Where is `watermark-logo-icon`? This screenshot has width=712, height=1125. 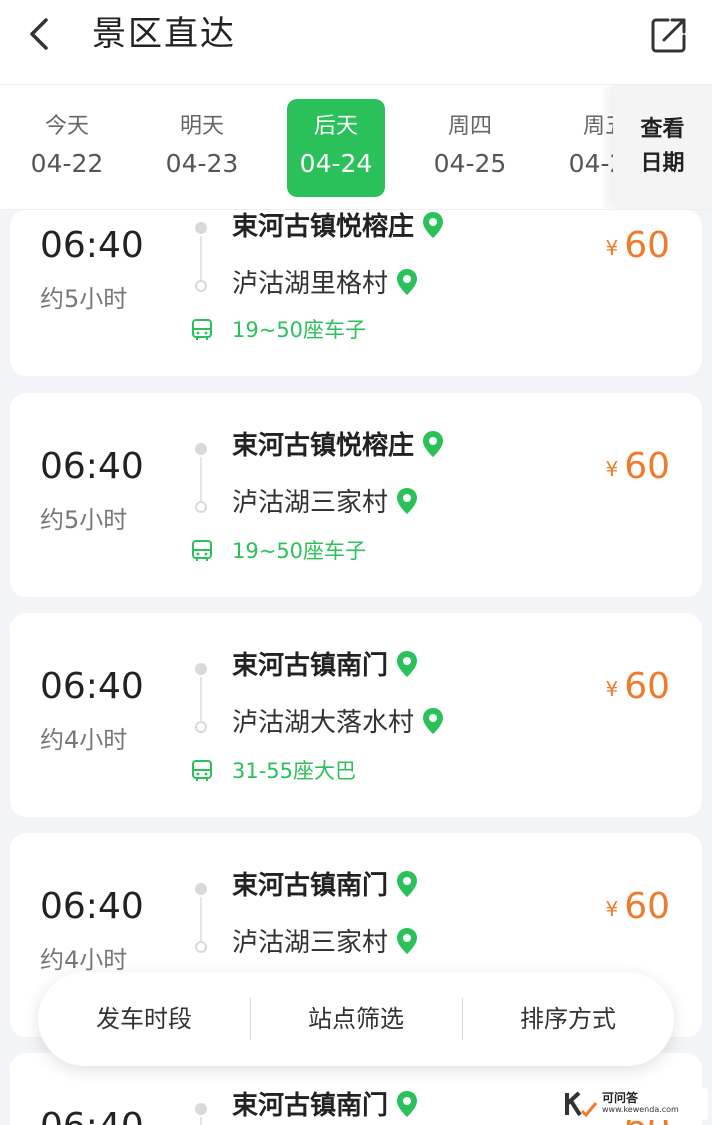
watermark-logo-icon is located at coordinates (581, 1104).